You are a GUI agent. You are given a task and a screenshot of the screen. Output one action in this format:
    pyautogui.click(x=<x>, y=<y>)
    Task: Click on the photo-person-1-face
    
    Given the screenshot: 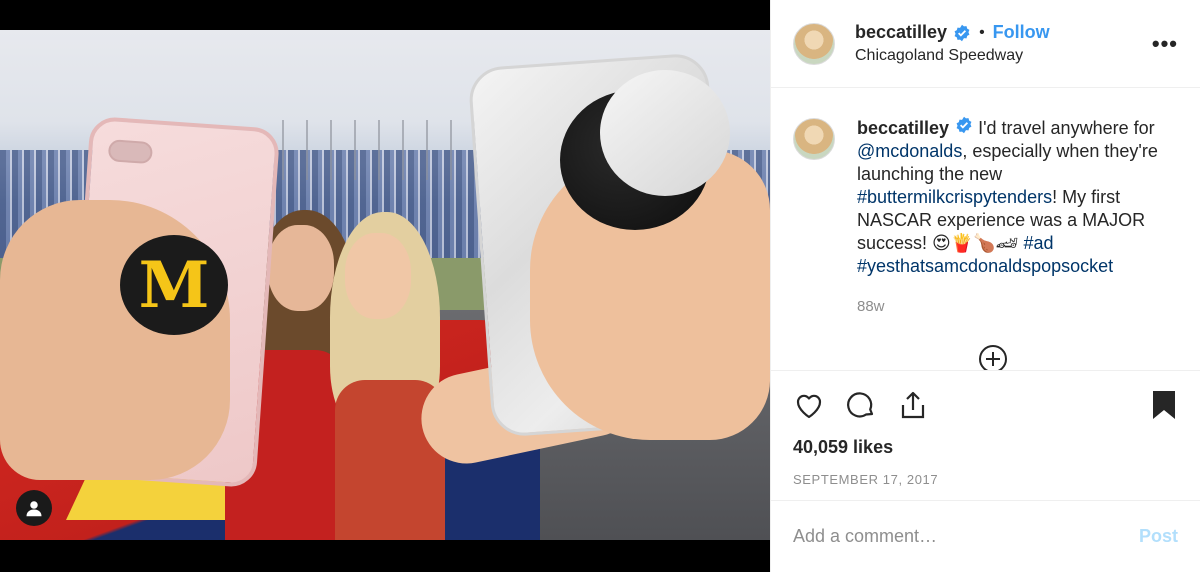 What is the action you would take?
    pyautogui.click(x=301, y=268)
    